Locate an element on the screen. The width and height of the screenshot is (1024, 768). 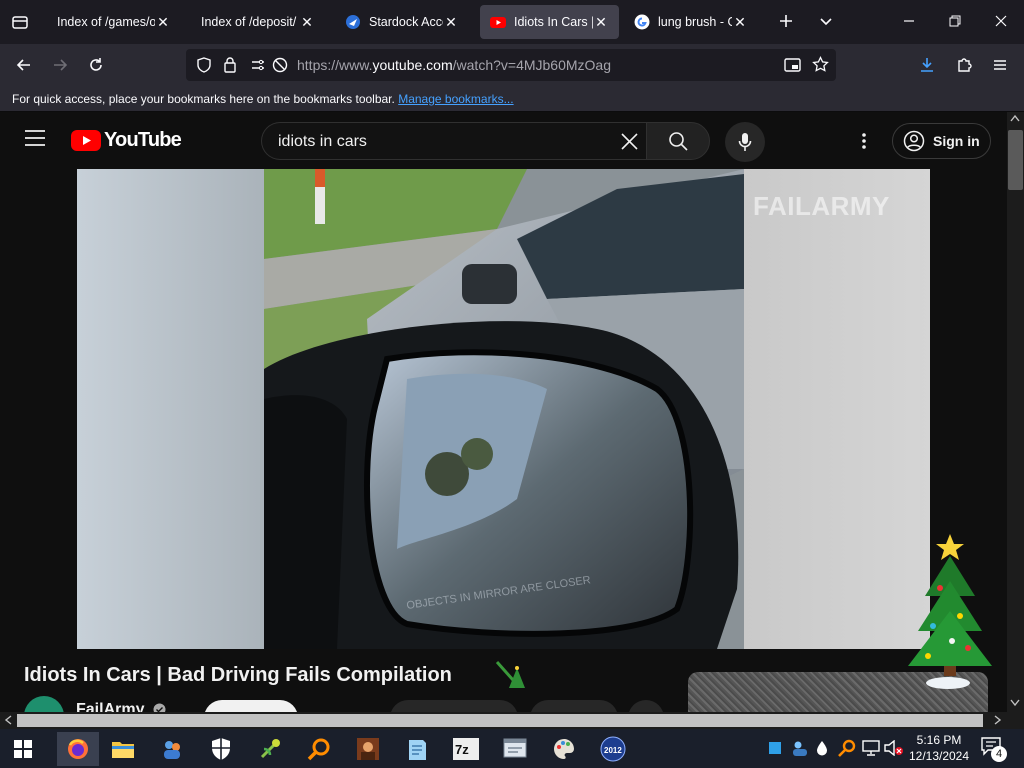
account-icon is located at coordinates (914, 141).